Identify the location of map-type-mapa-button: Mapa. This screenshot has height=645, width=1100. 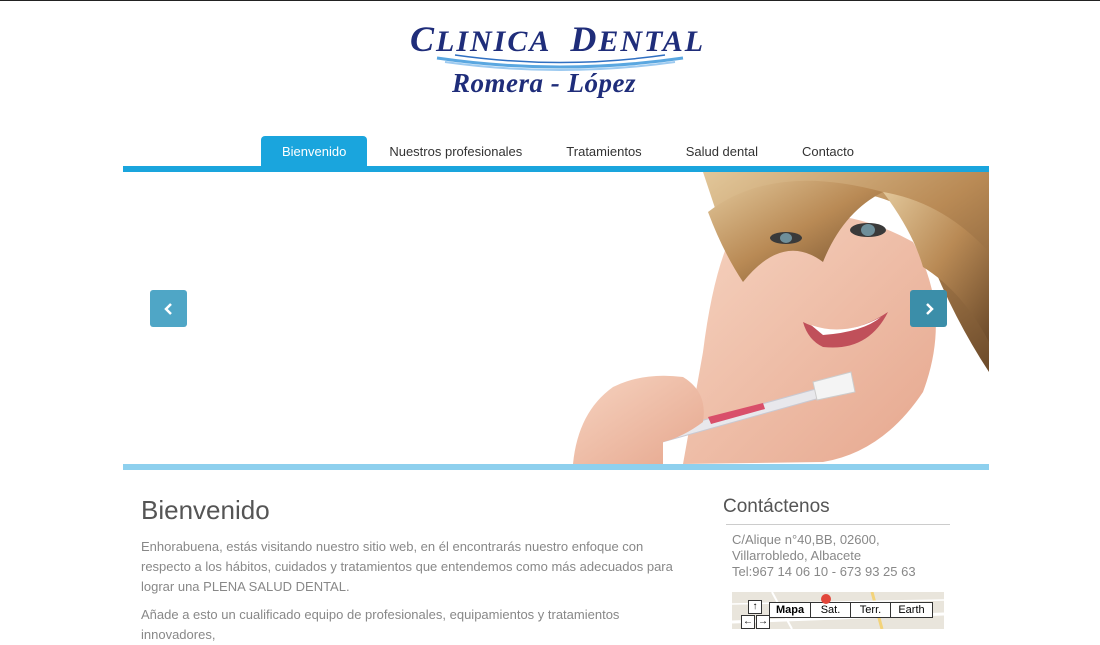
(790, 610).